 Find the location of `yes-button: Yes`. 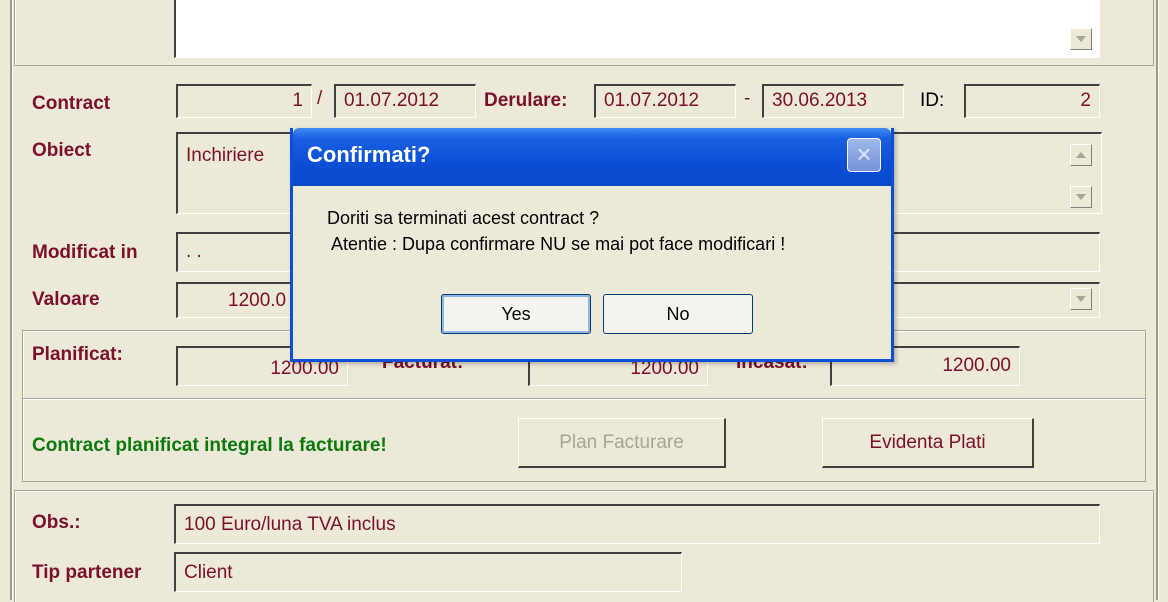

yes-button: Yes is located at coordinates (516, 314).